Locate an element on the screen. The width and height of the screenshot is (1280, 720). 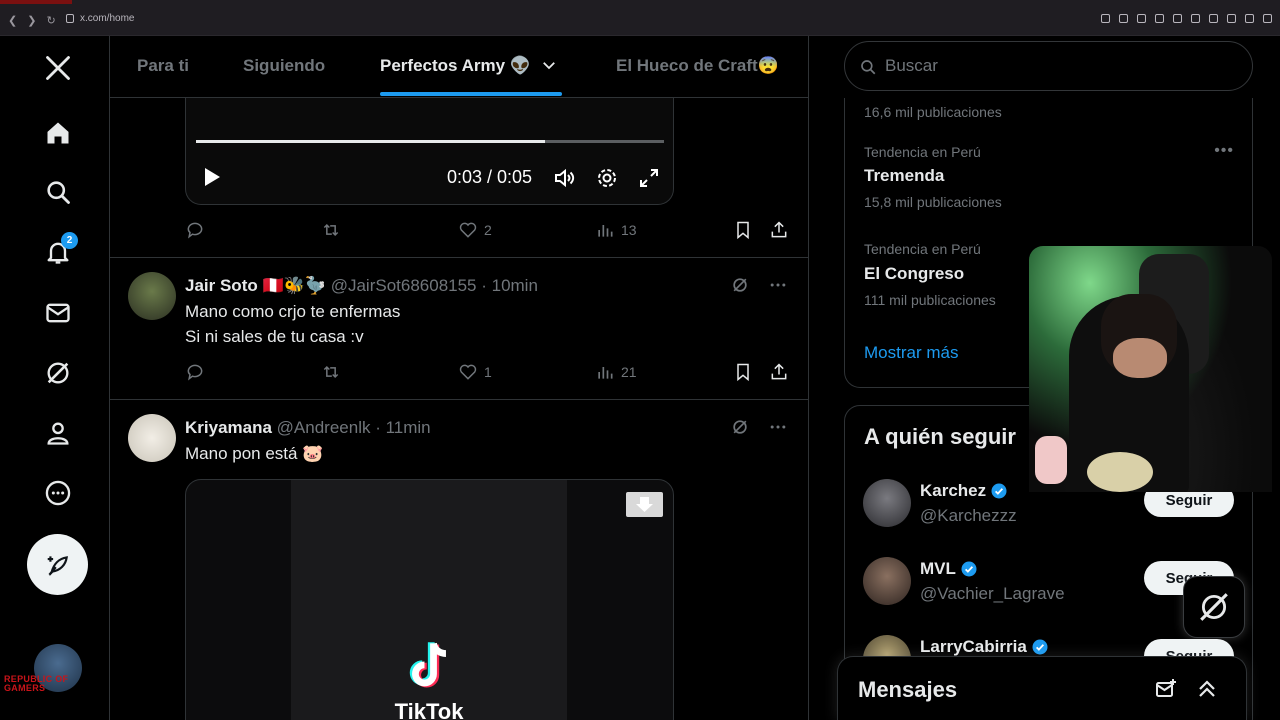
messages-mail-icon is located at coordinates (58, 313).